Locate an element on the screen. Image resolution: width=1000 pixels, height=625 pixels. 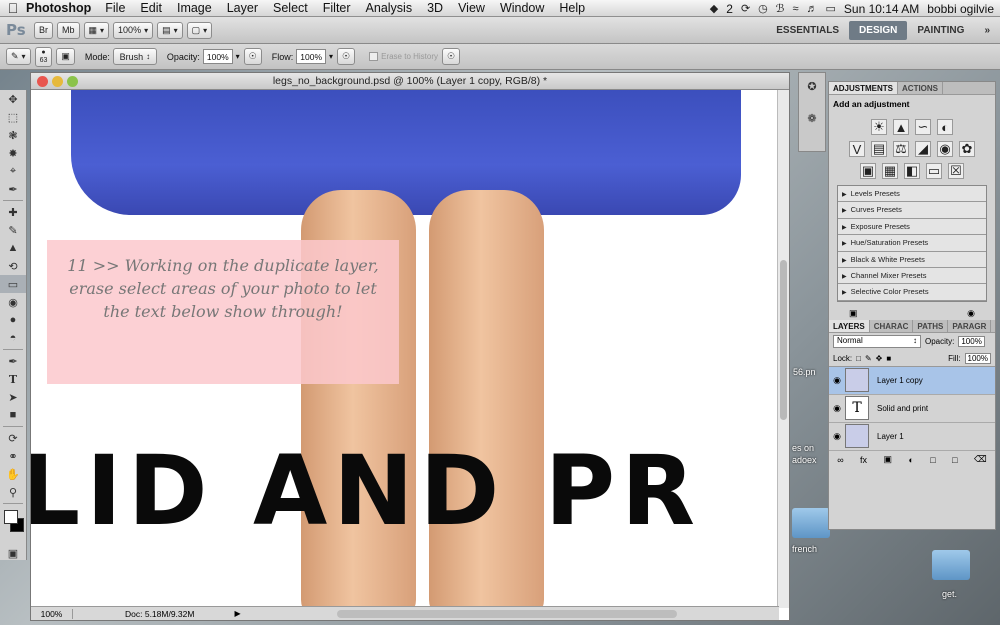
preset-black-white: ▶ Black & White Presets is located at coordinates (912, 260).